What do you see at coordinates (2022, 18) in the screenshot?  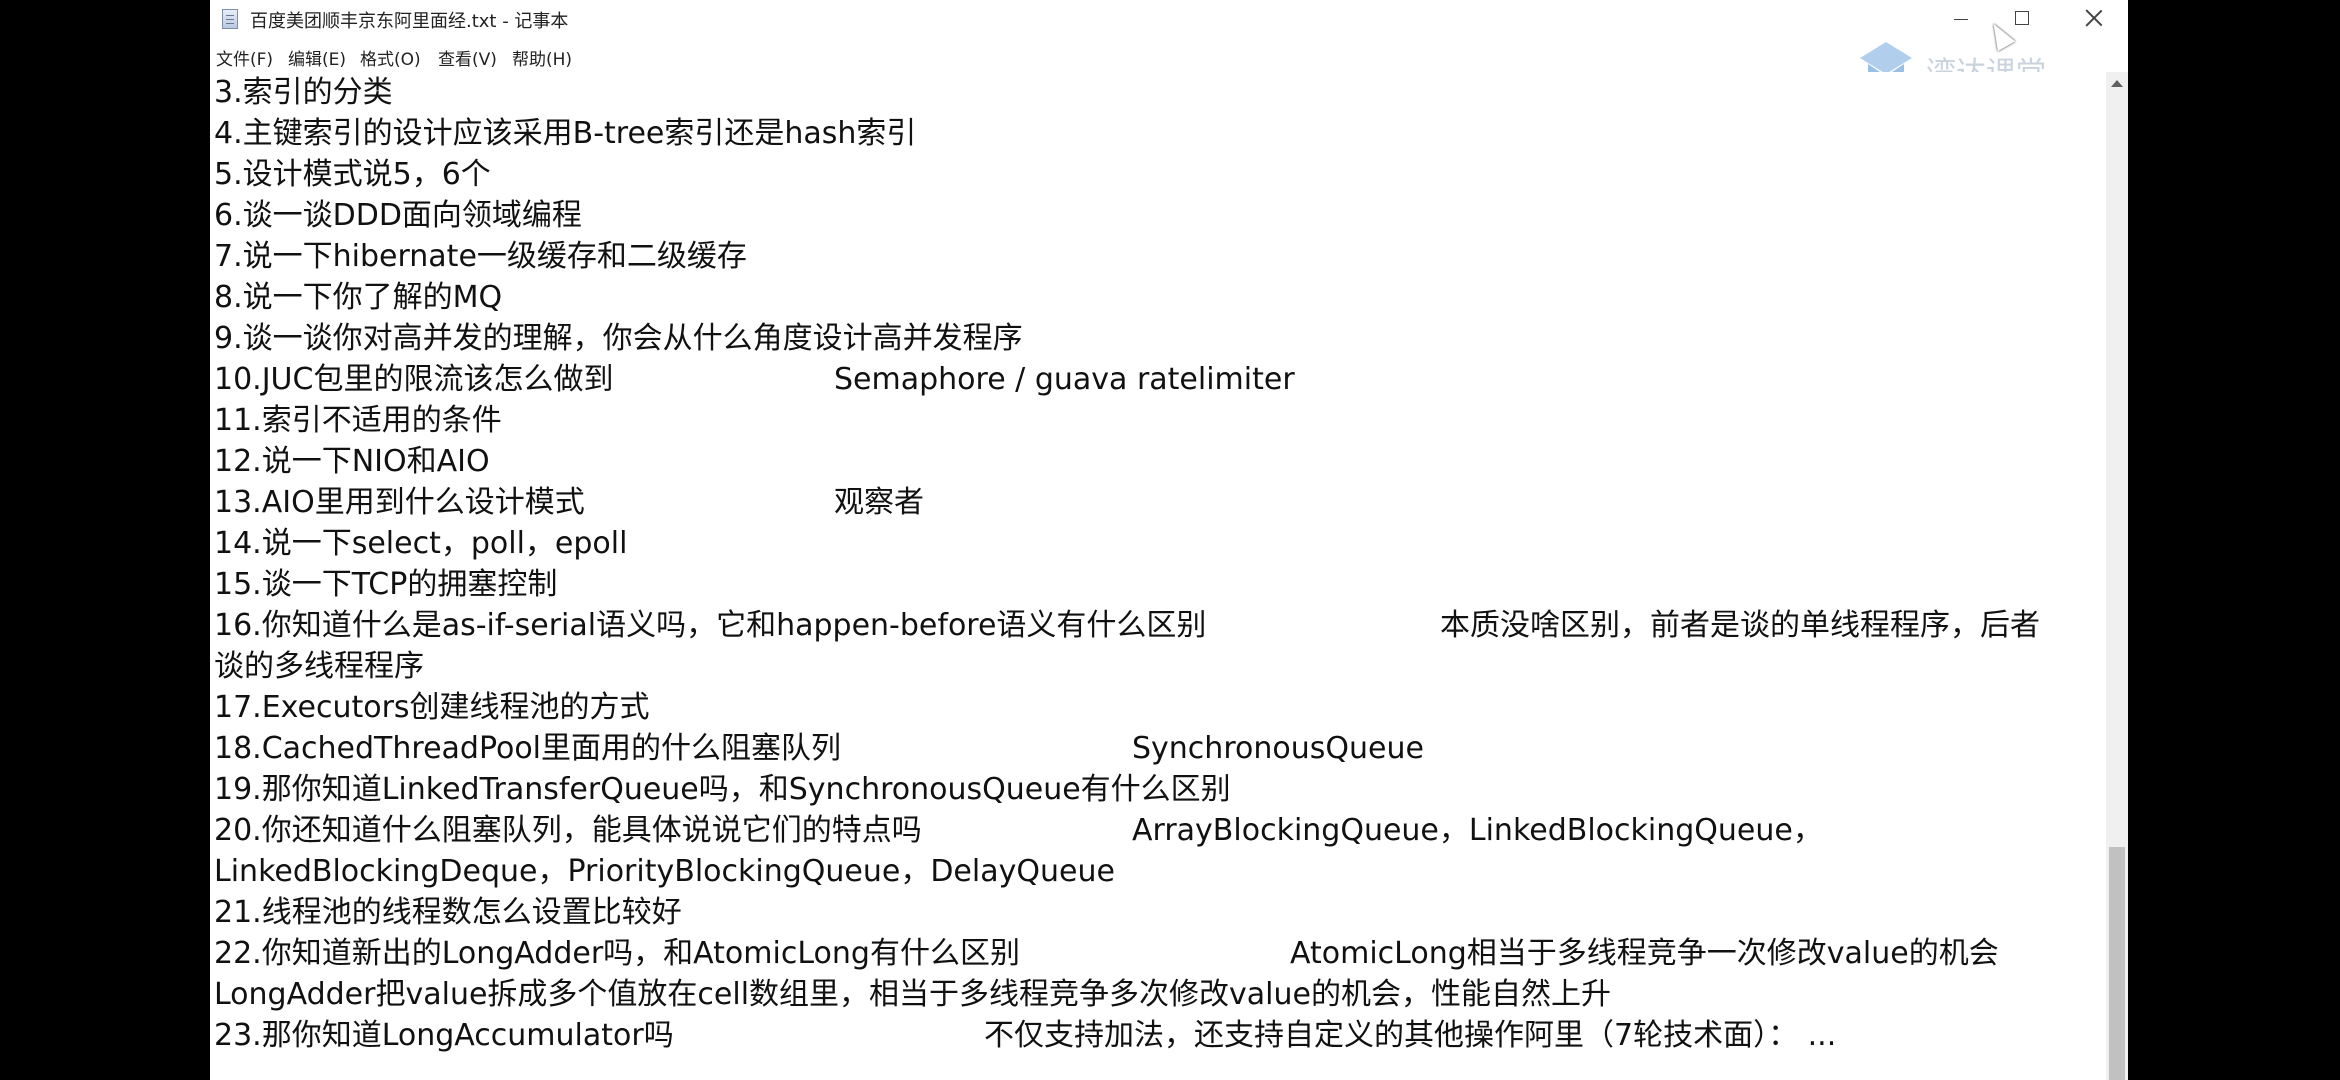 I see `maximize-icon` at bounding box center [2022, 18].